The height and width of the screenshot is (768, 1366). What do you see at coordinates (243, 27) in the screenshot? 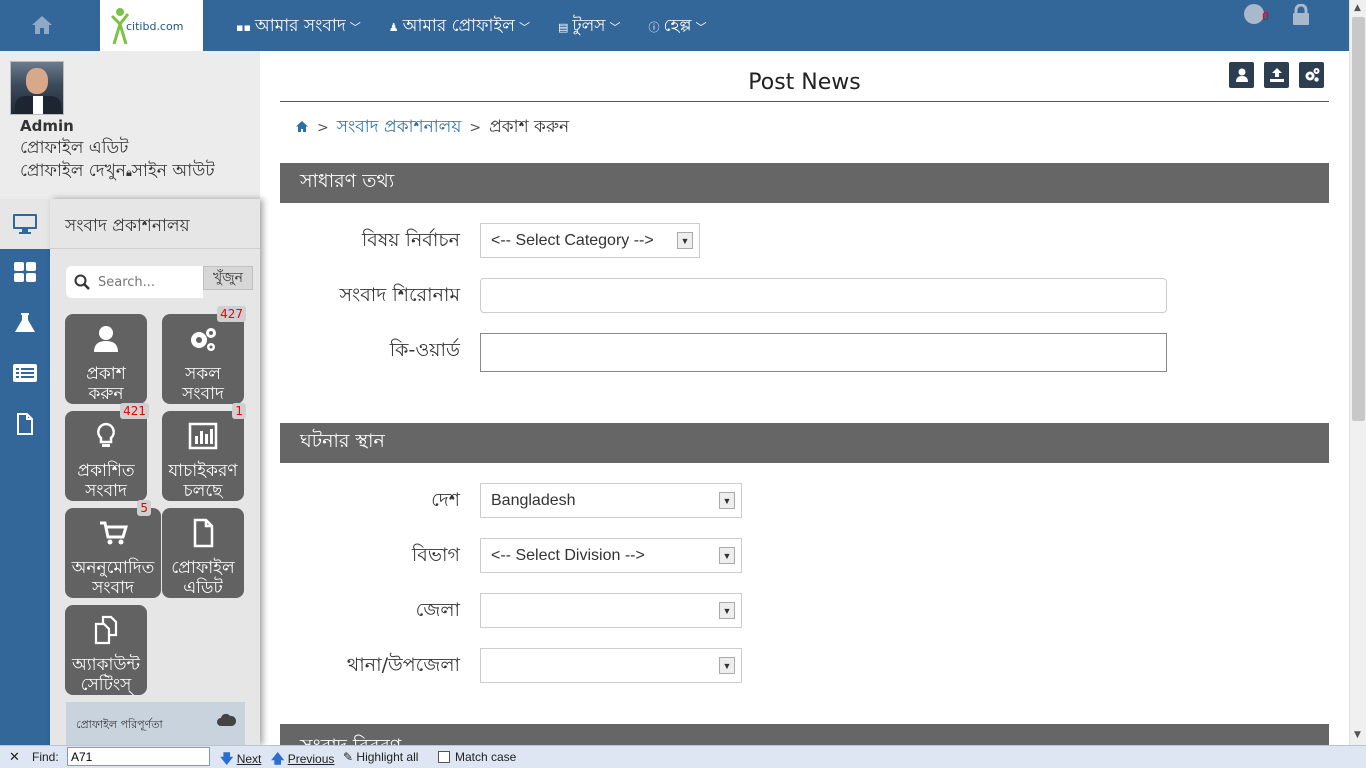
I see `grid-icon: ▪▪` at bounding box center [243, 27].